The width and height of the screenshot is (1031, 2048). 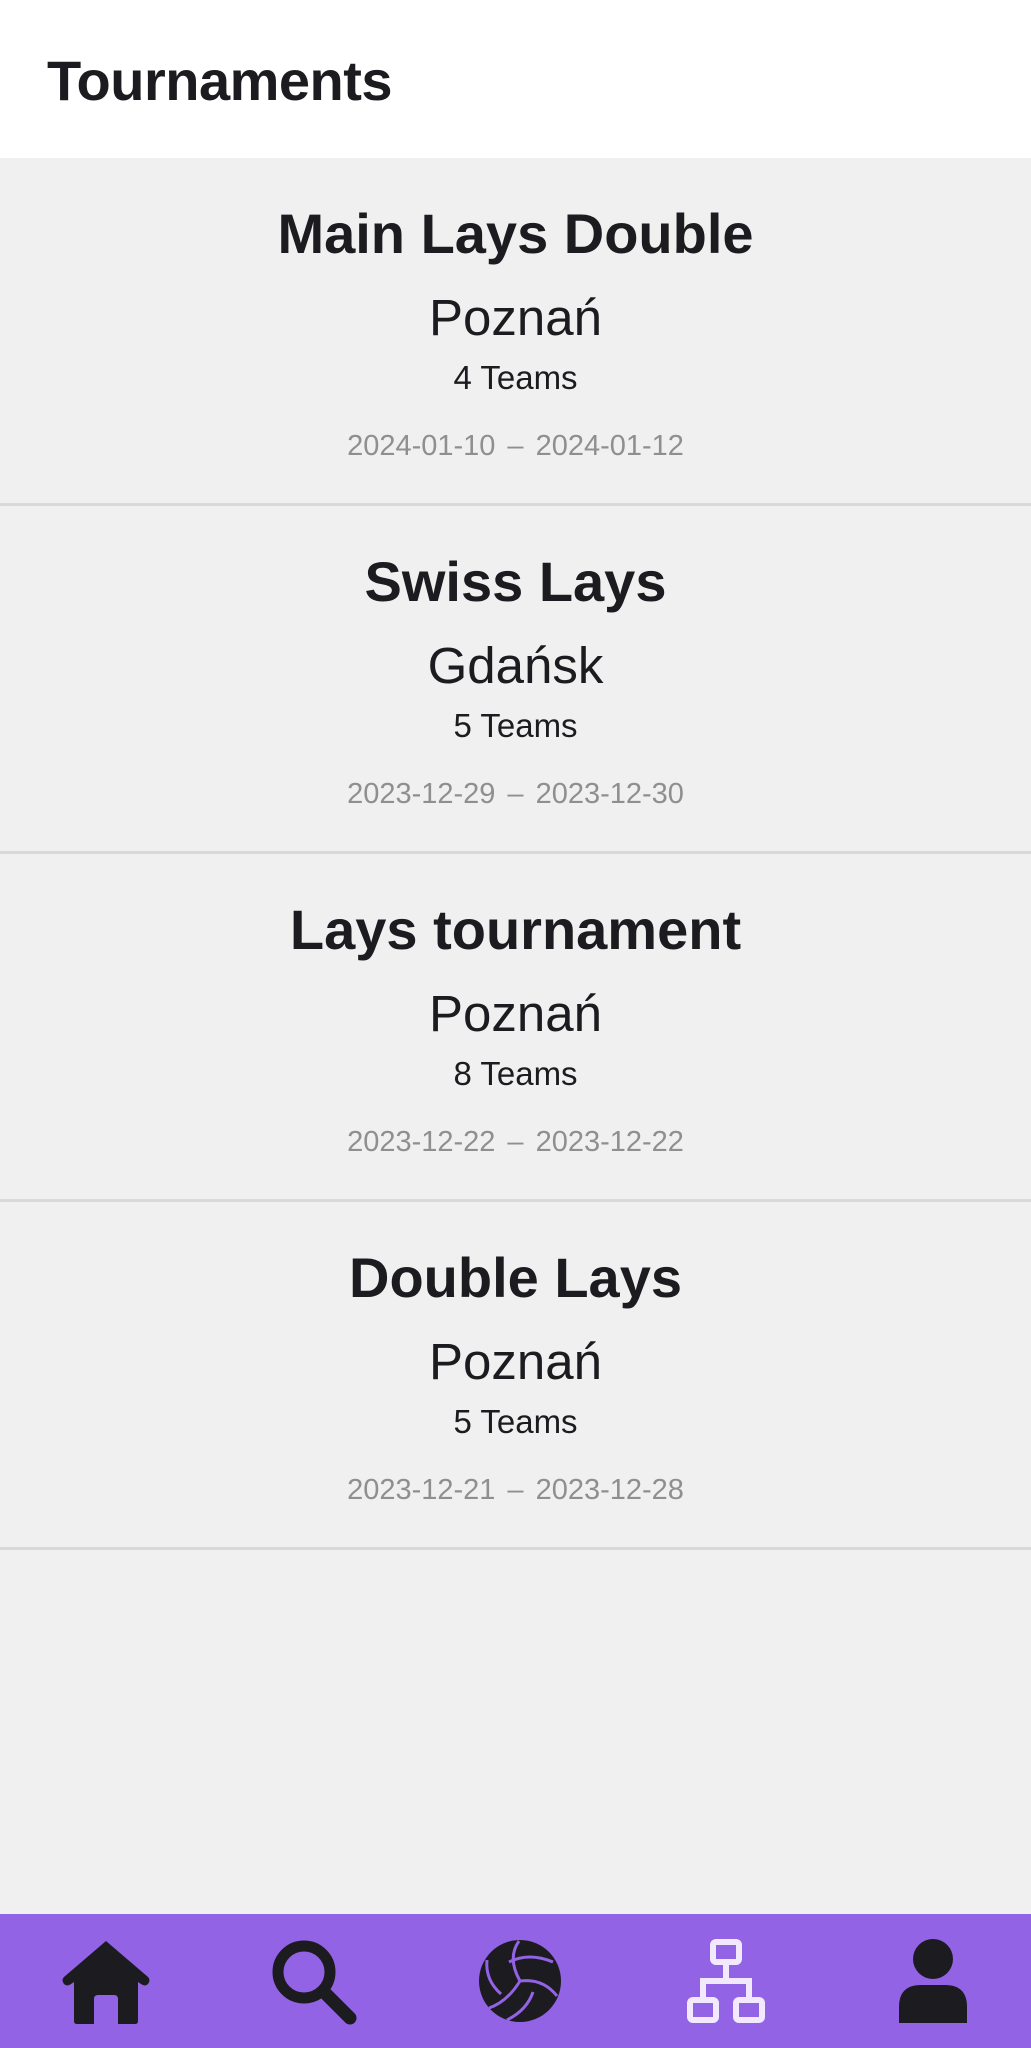 I want to click on user-icon, so click(x=933, y=1981).